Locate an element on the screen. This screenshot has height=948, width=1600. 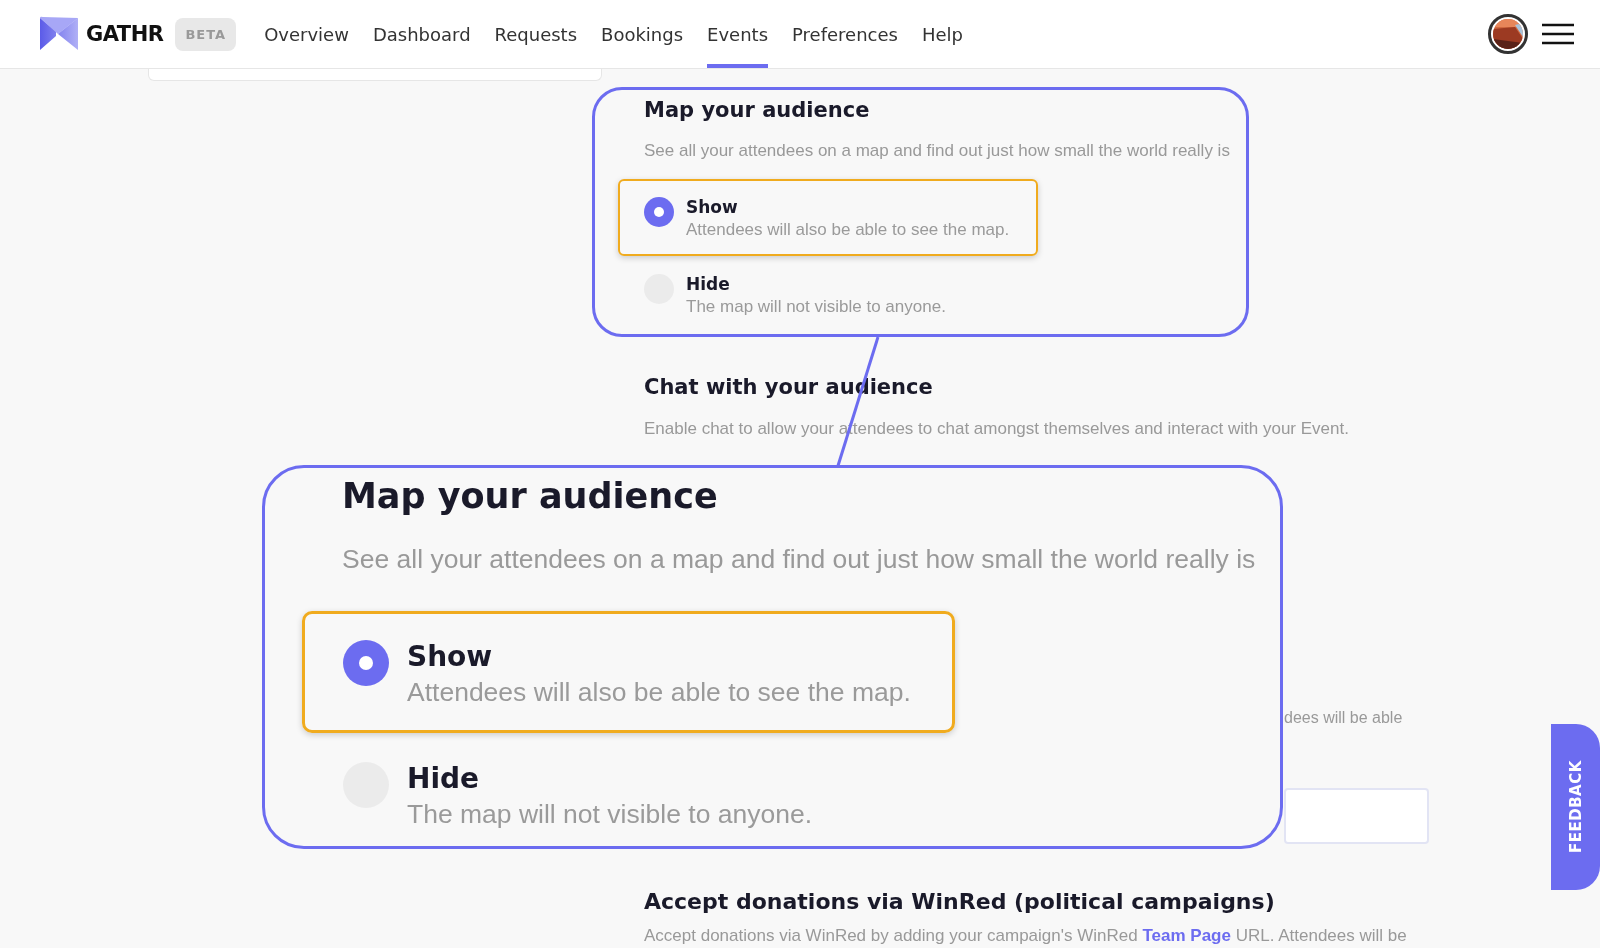
feedback-button: FEEDBACK is located at coordinates (1575, 807).